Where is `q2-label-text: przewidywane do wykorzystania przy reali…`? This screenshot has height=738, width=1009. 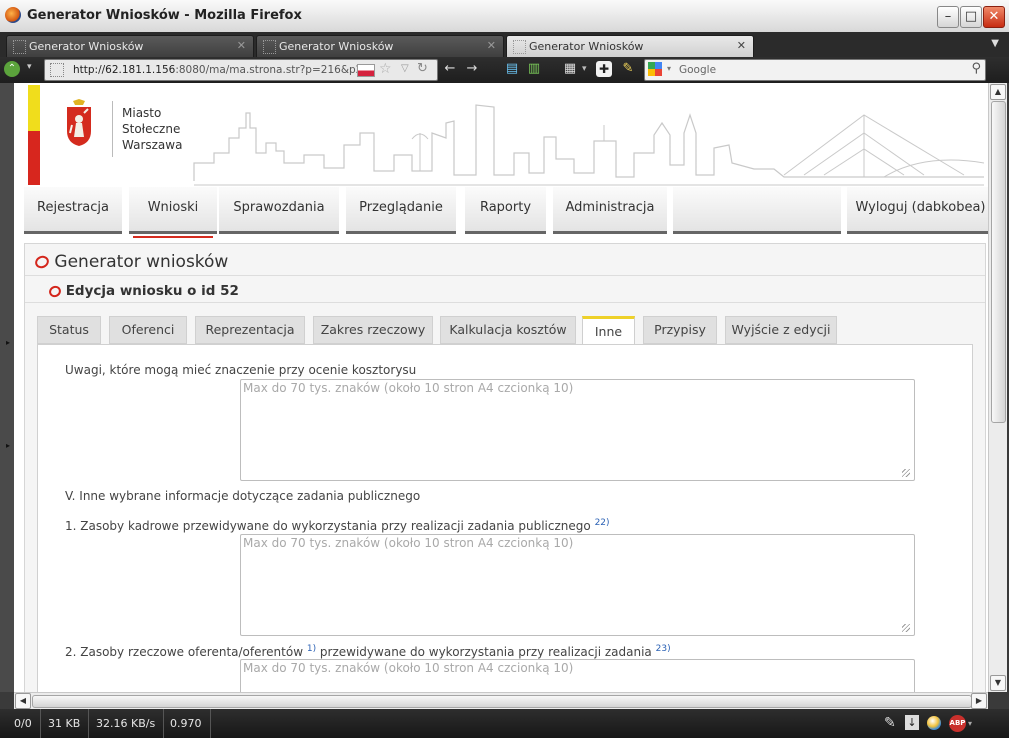 q2-label-text: przewidywane do wykorzystania przy reali… is located at coordinates (485, 652).